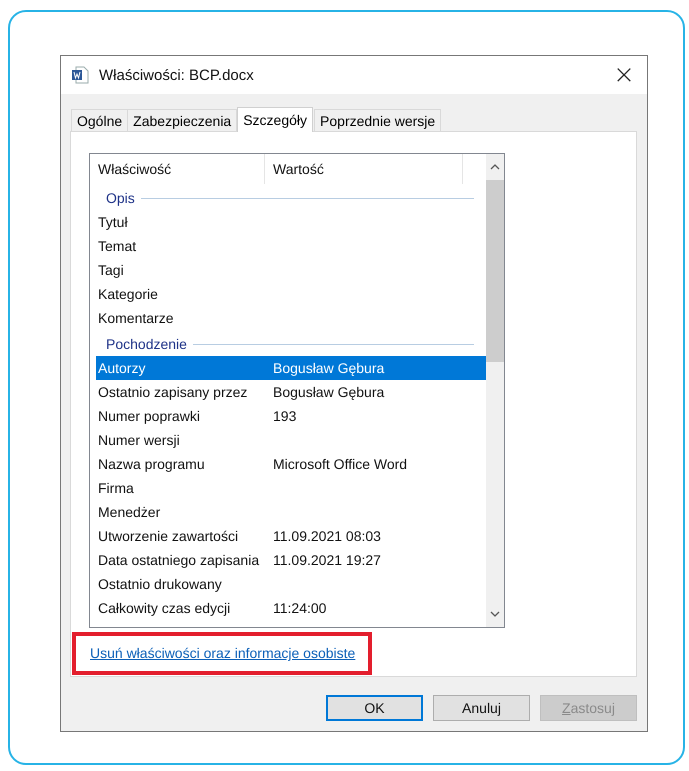  What do you see at coordinates (111, 270) in the screenshot?
I see `property-name: Tagi` at bounding box center [111, 270].